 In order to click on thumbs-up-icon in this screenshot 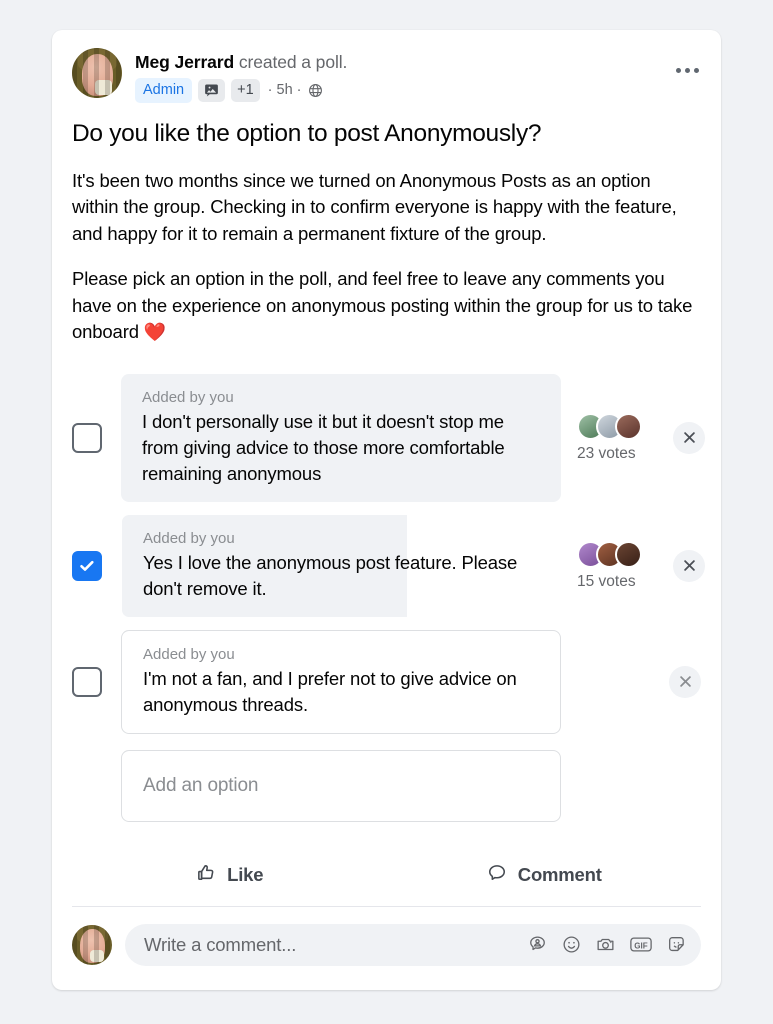, I will do `click(206, 875)`.